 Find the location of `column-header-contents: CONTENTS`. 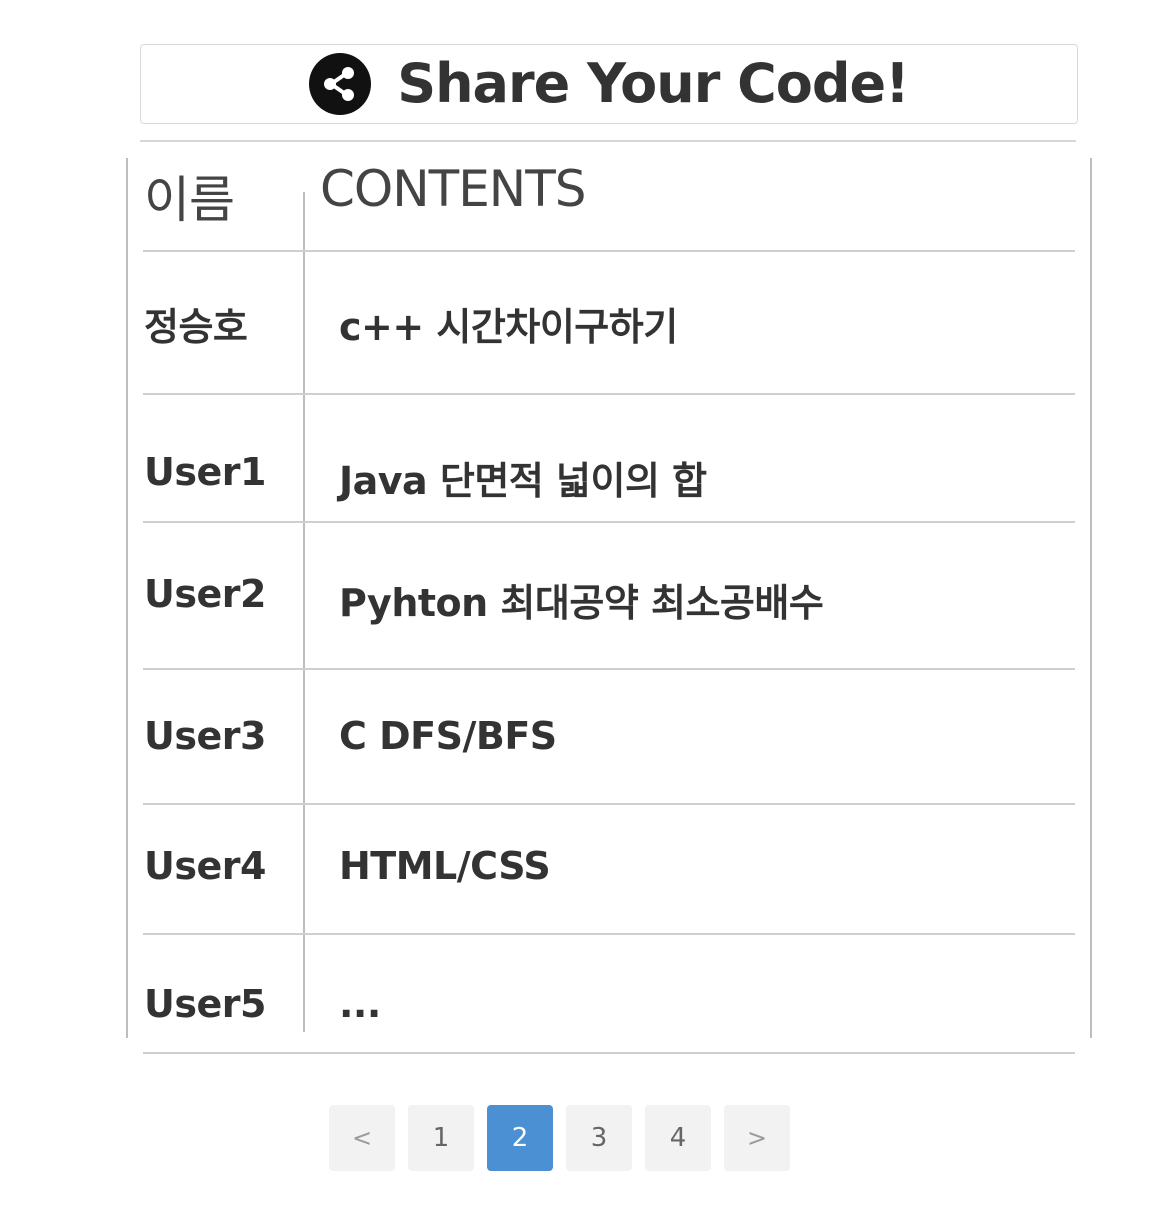

column-header-contents: CONTENTS is located at coordinates (453, 189).